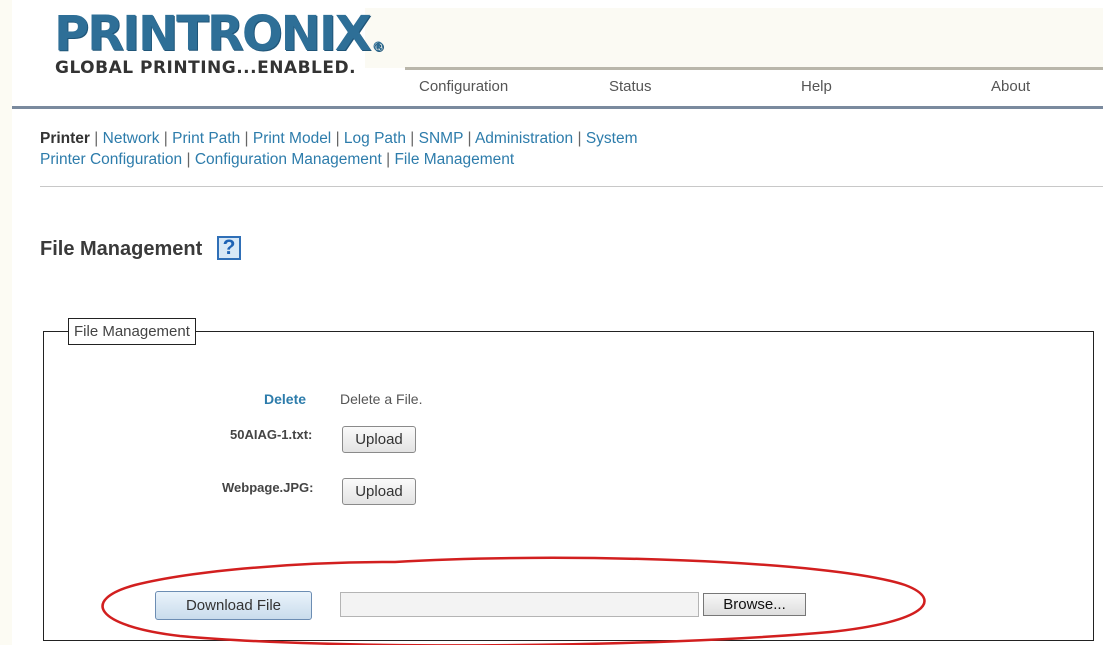 Image resolution: width=1103 pixels, height=645 pixels. Describe the element at coordinates (375, 138) in the screenshot. I see `subnav-log-path-link: Log Path` at that location.